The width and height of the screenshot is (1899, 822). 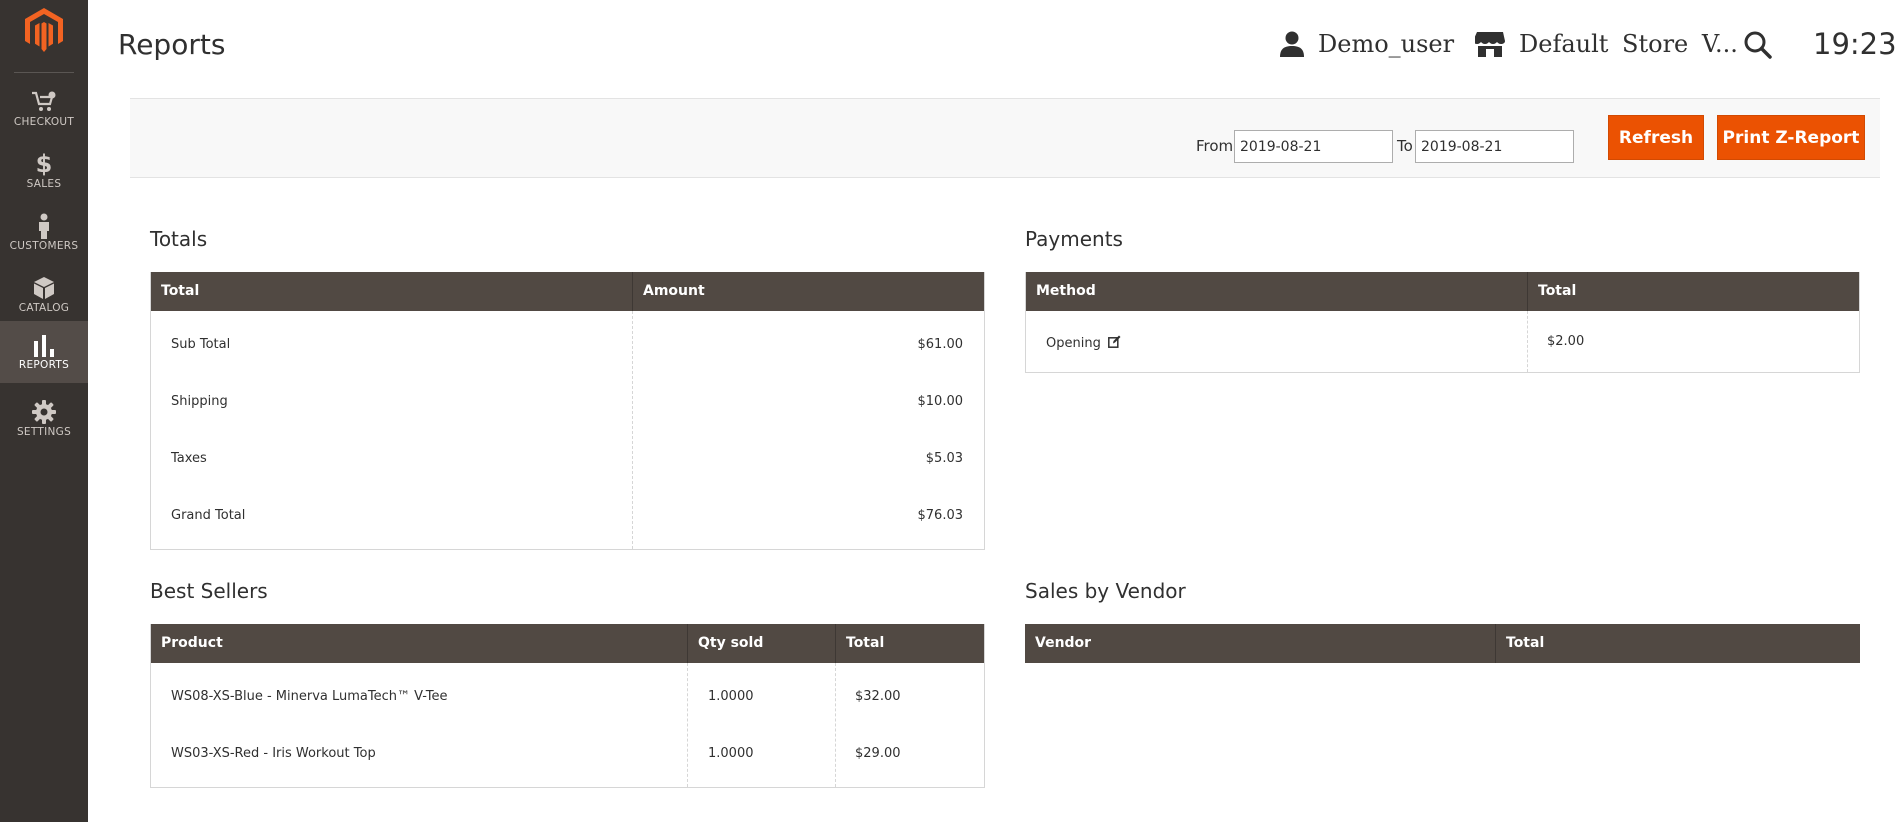 I want to click on store-icon, so click(x=1490, y=44).